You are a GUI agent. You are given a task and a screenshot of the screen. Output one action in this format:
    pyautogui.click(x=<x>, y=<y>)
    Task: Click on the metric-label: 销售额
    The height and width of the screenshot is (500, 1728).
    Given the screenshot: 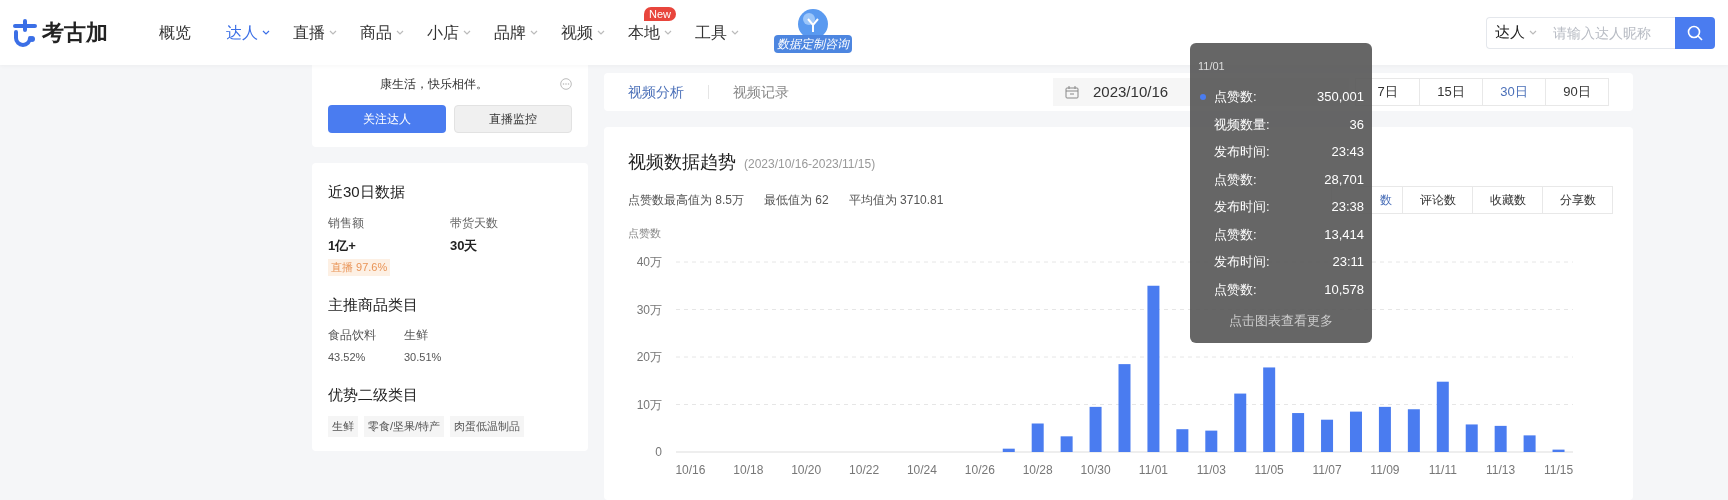 What is the action you would take?
    pyautogui.click(x=346, y=223)
    